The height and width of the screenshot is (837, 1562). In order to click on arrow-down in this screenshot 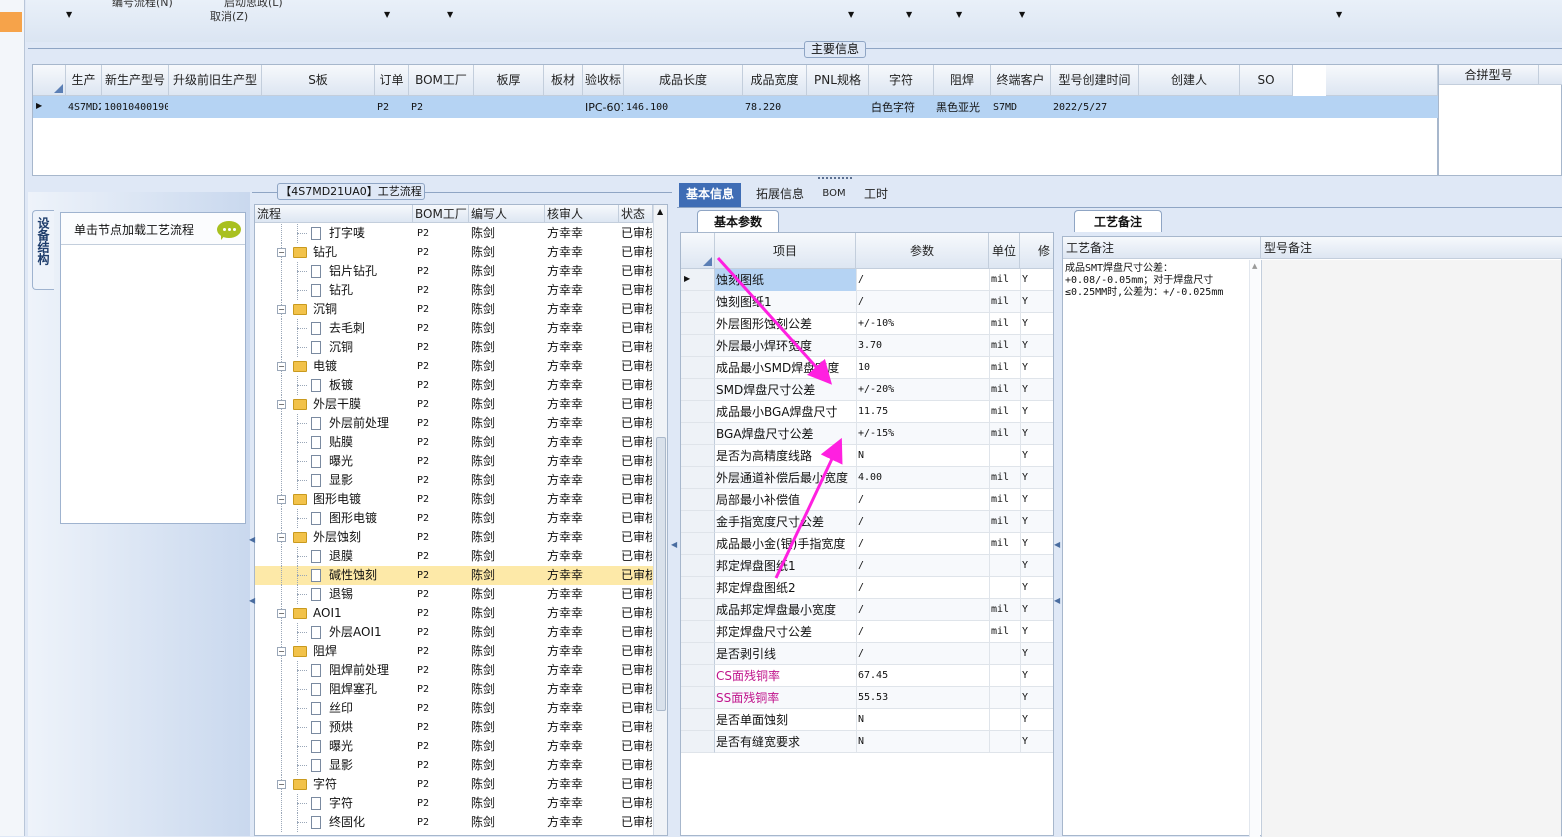, I will do `click(774, 320)`.